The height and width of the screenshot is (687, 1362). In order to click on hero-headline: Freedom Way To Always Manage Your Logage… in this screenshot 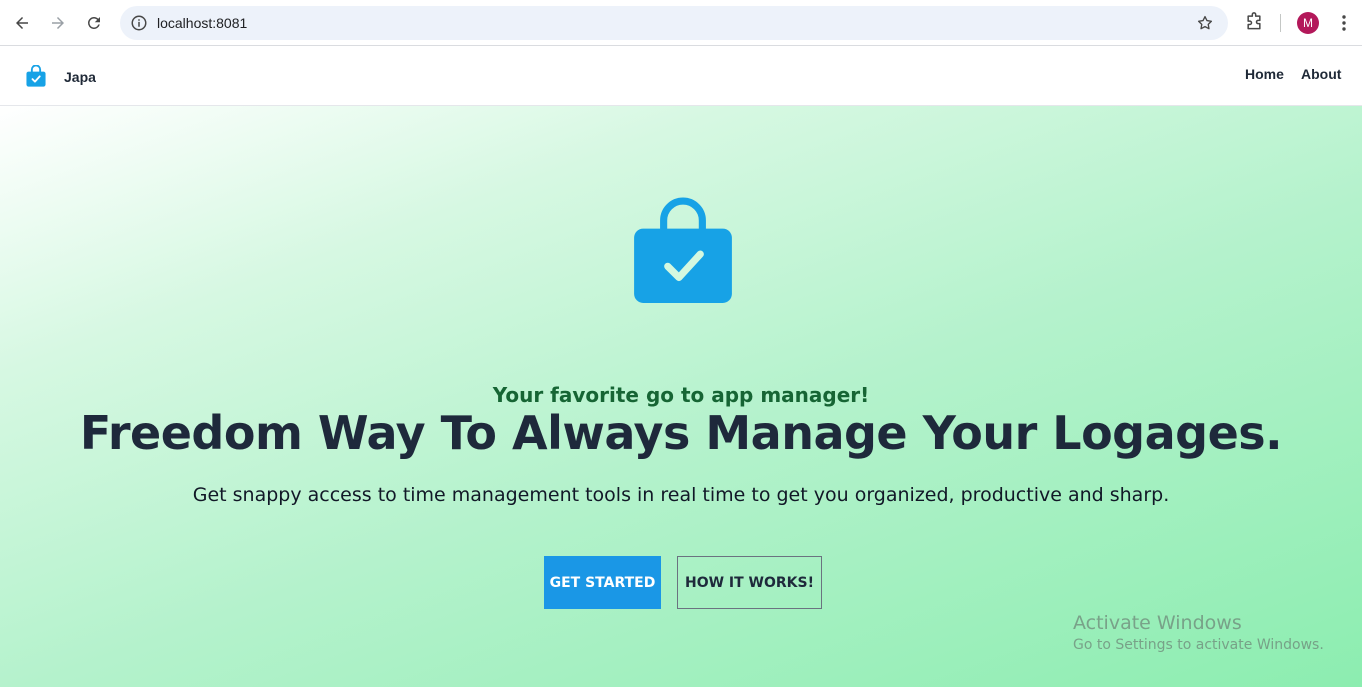, I will do `click(681, 433)`.